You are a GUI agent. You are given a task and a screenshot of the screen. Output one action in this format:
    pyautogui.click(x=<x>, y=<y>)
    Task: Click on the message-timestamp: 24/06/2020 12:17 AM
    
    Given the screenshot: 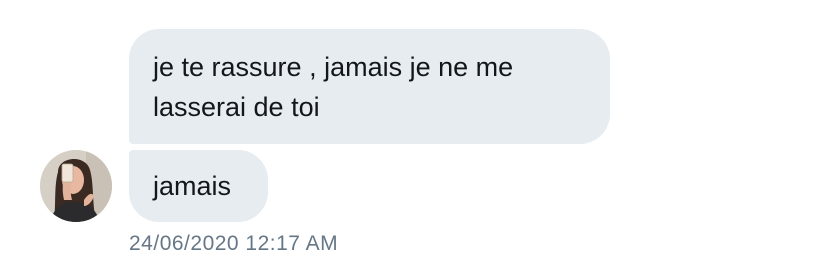 What is the action you would take?
    pyautogui.click(x=234, y=243)
    